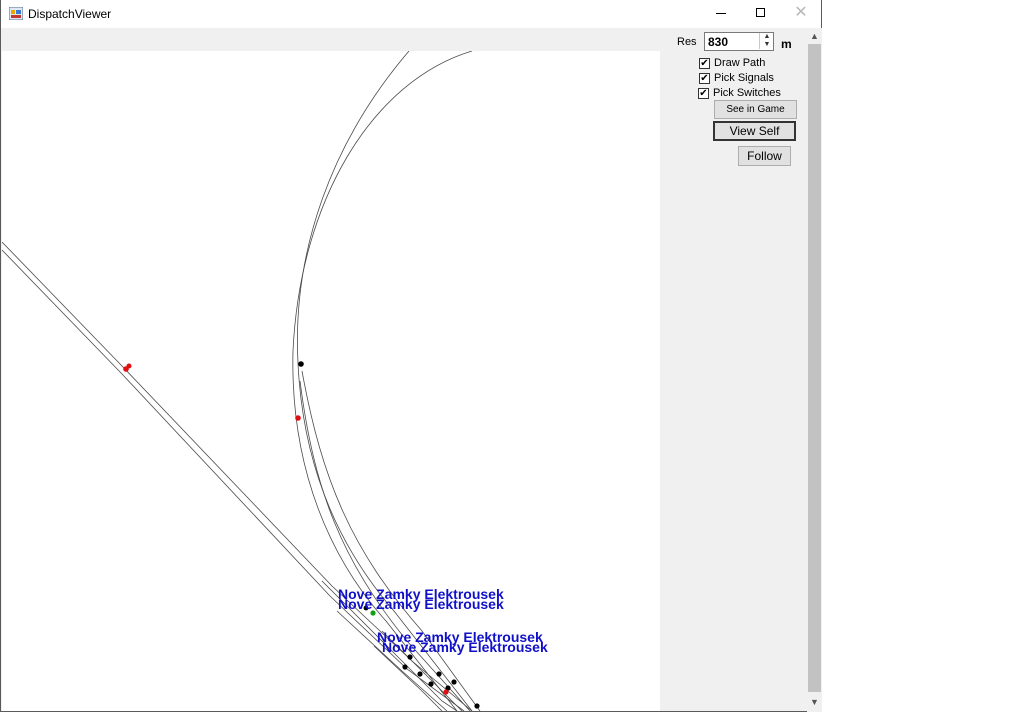  Describe the element at coordinates (747, 93) in the screenshot. I see `pick-switches-label: Pick Switches` at that location.